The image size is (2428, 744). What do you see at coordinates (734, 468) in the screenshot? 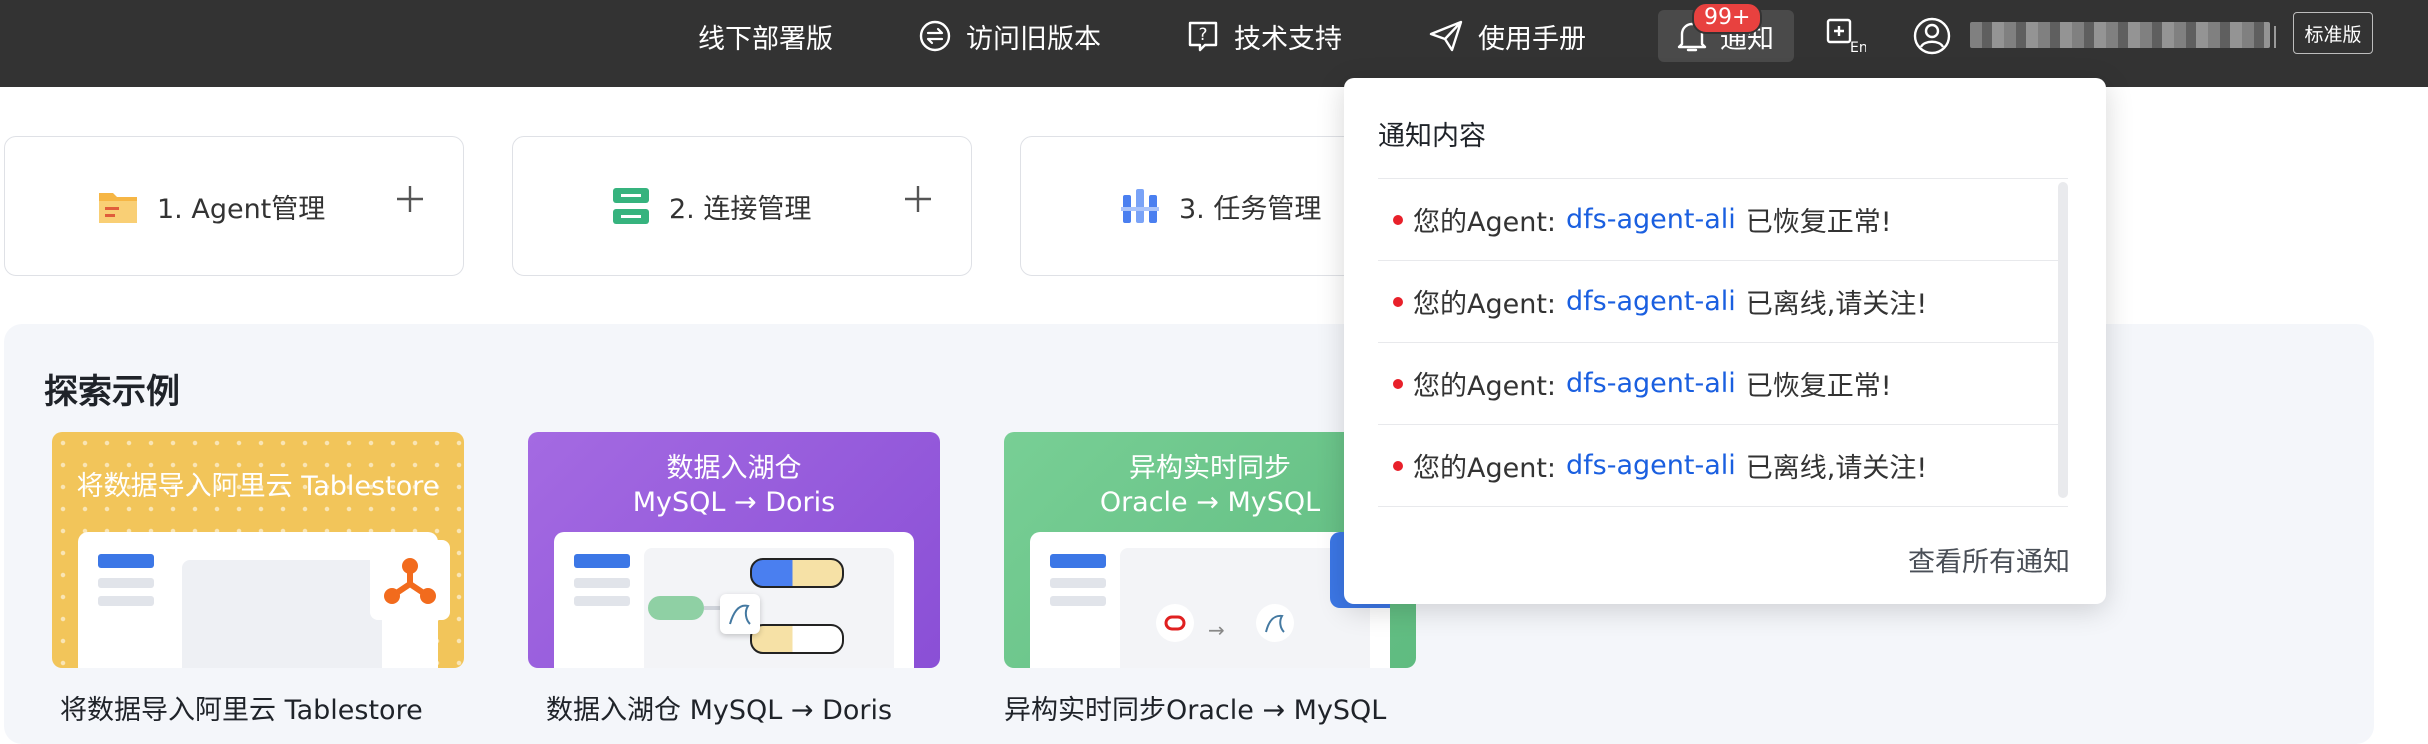
I see `card-doris-head-line1: 数据入湖仓` at bounding box center [734, 468].